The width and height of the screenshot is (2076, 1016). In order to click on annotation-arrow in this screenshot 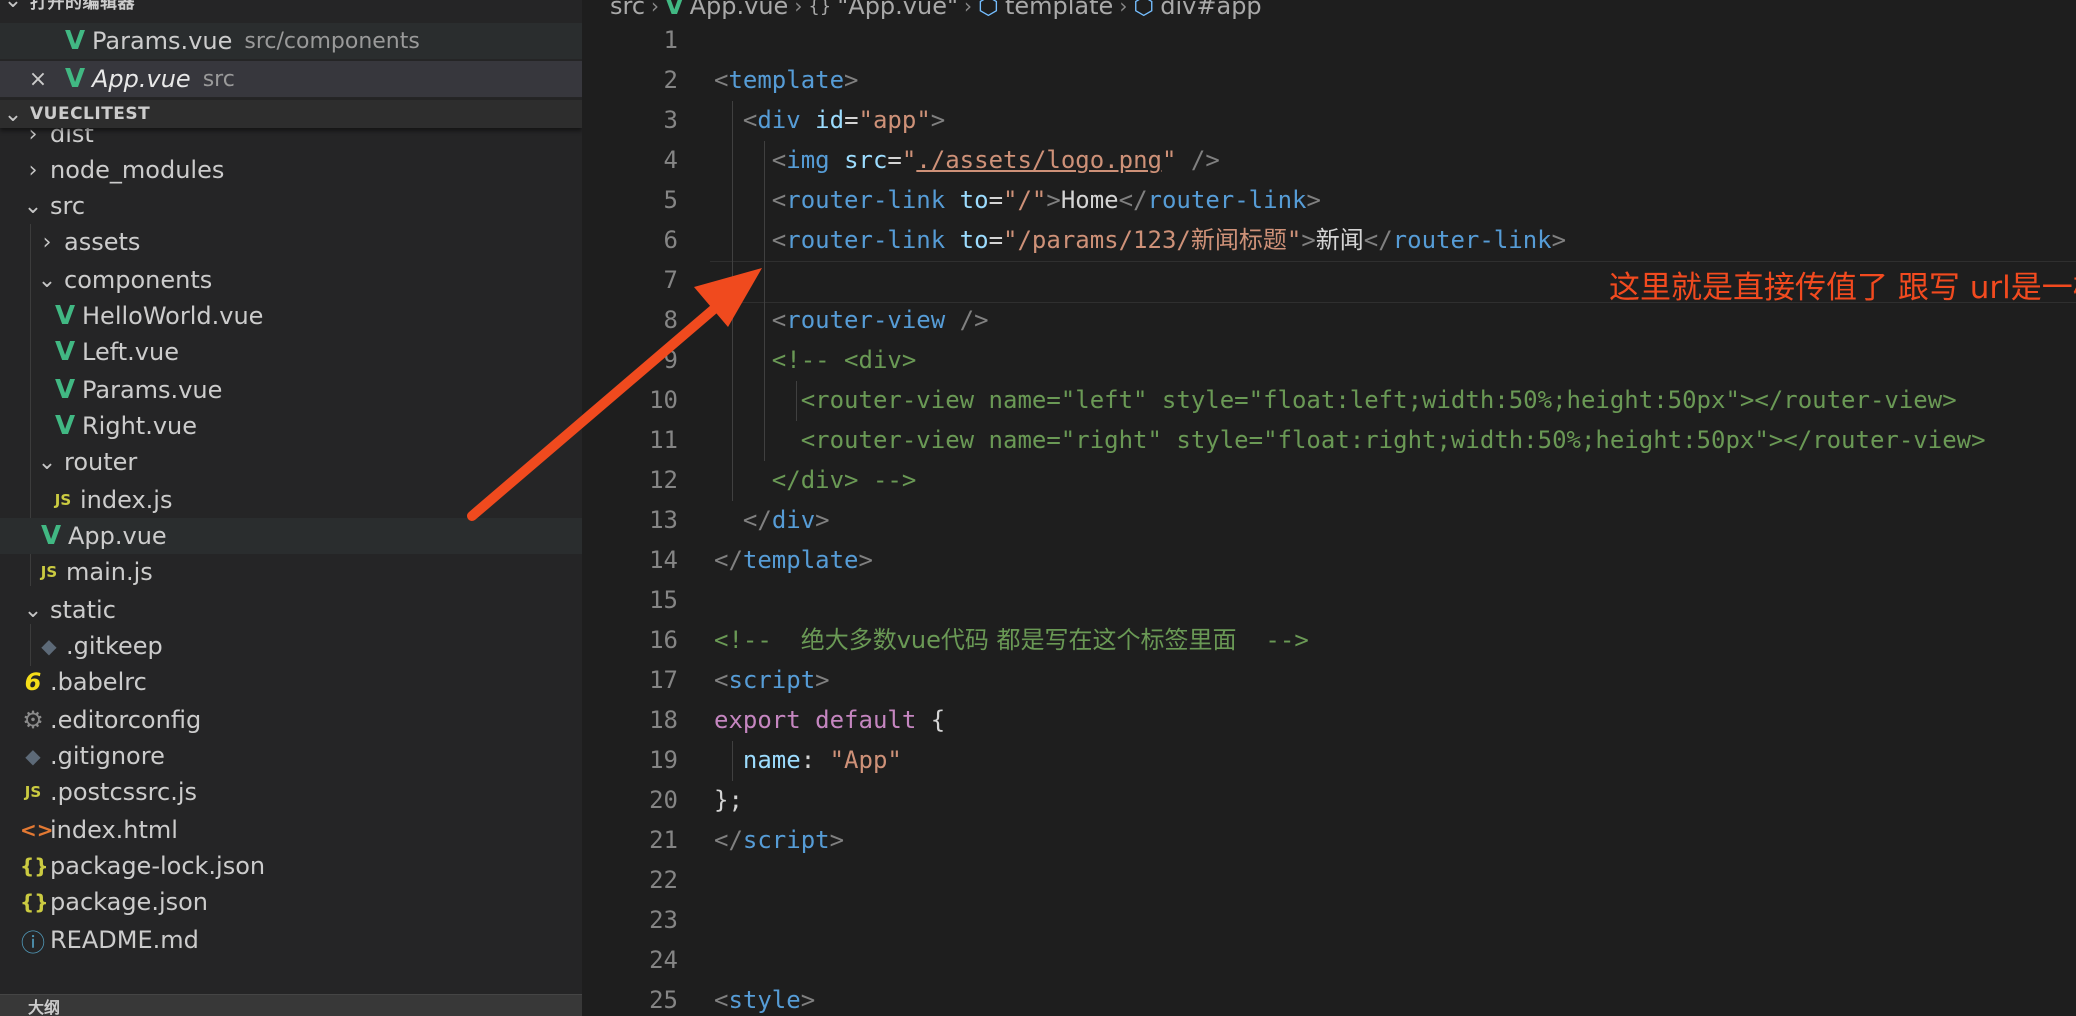, I will do `click(614, 394)`.